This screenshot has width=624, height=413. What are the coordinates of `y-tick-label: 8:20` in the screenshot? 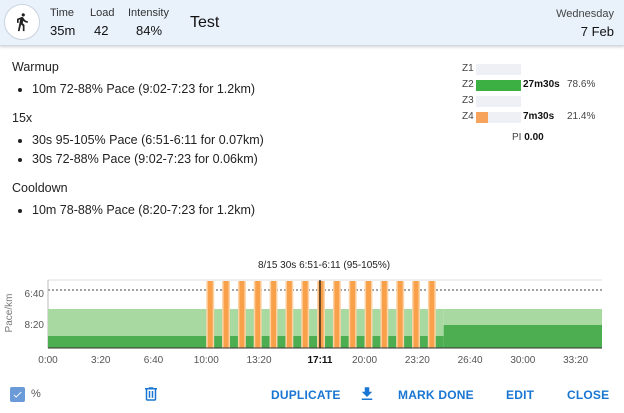 It's located at (35, 325).